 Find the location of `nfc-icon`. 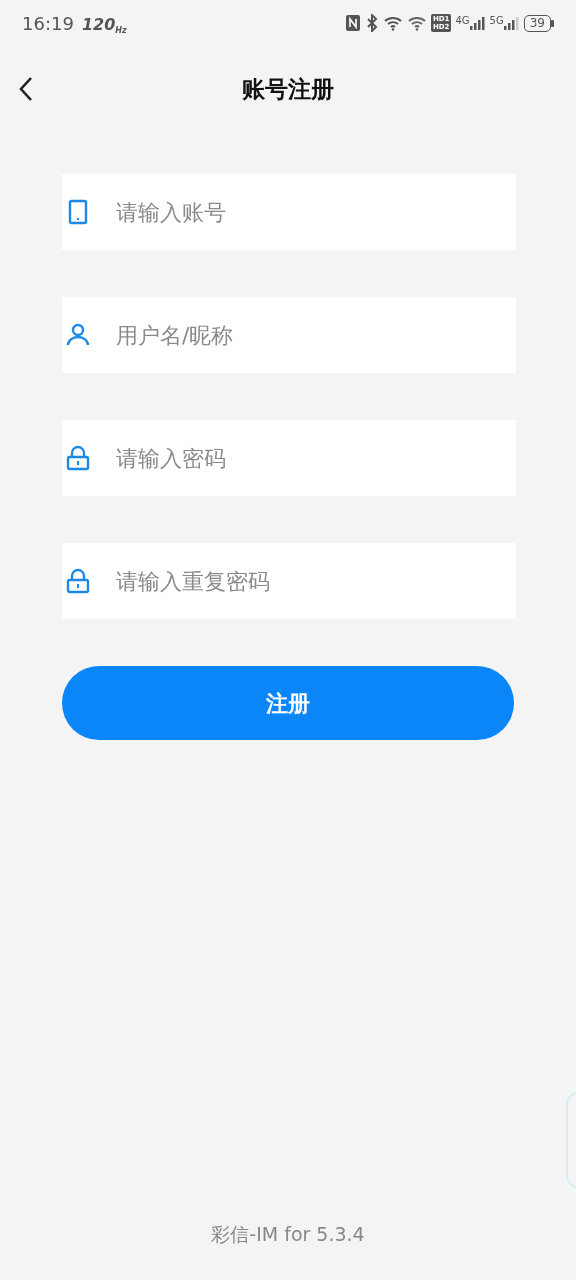

nfc-icon is located at coordinates (352, 23).